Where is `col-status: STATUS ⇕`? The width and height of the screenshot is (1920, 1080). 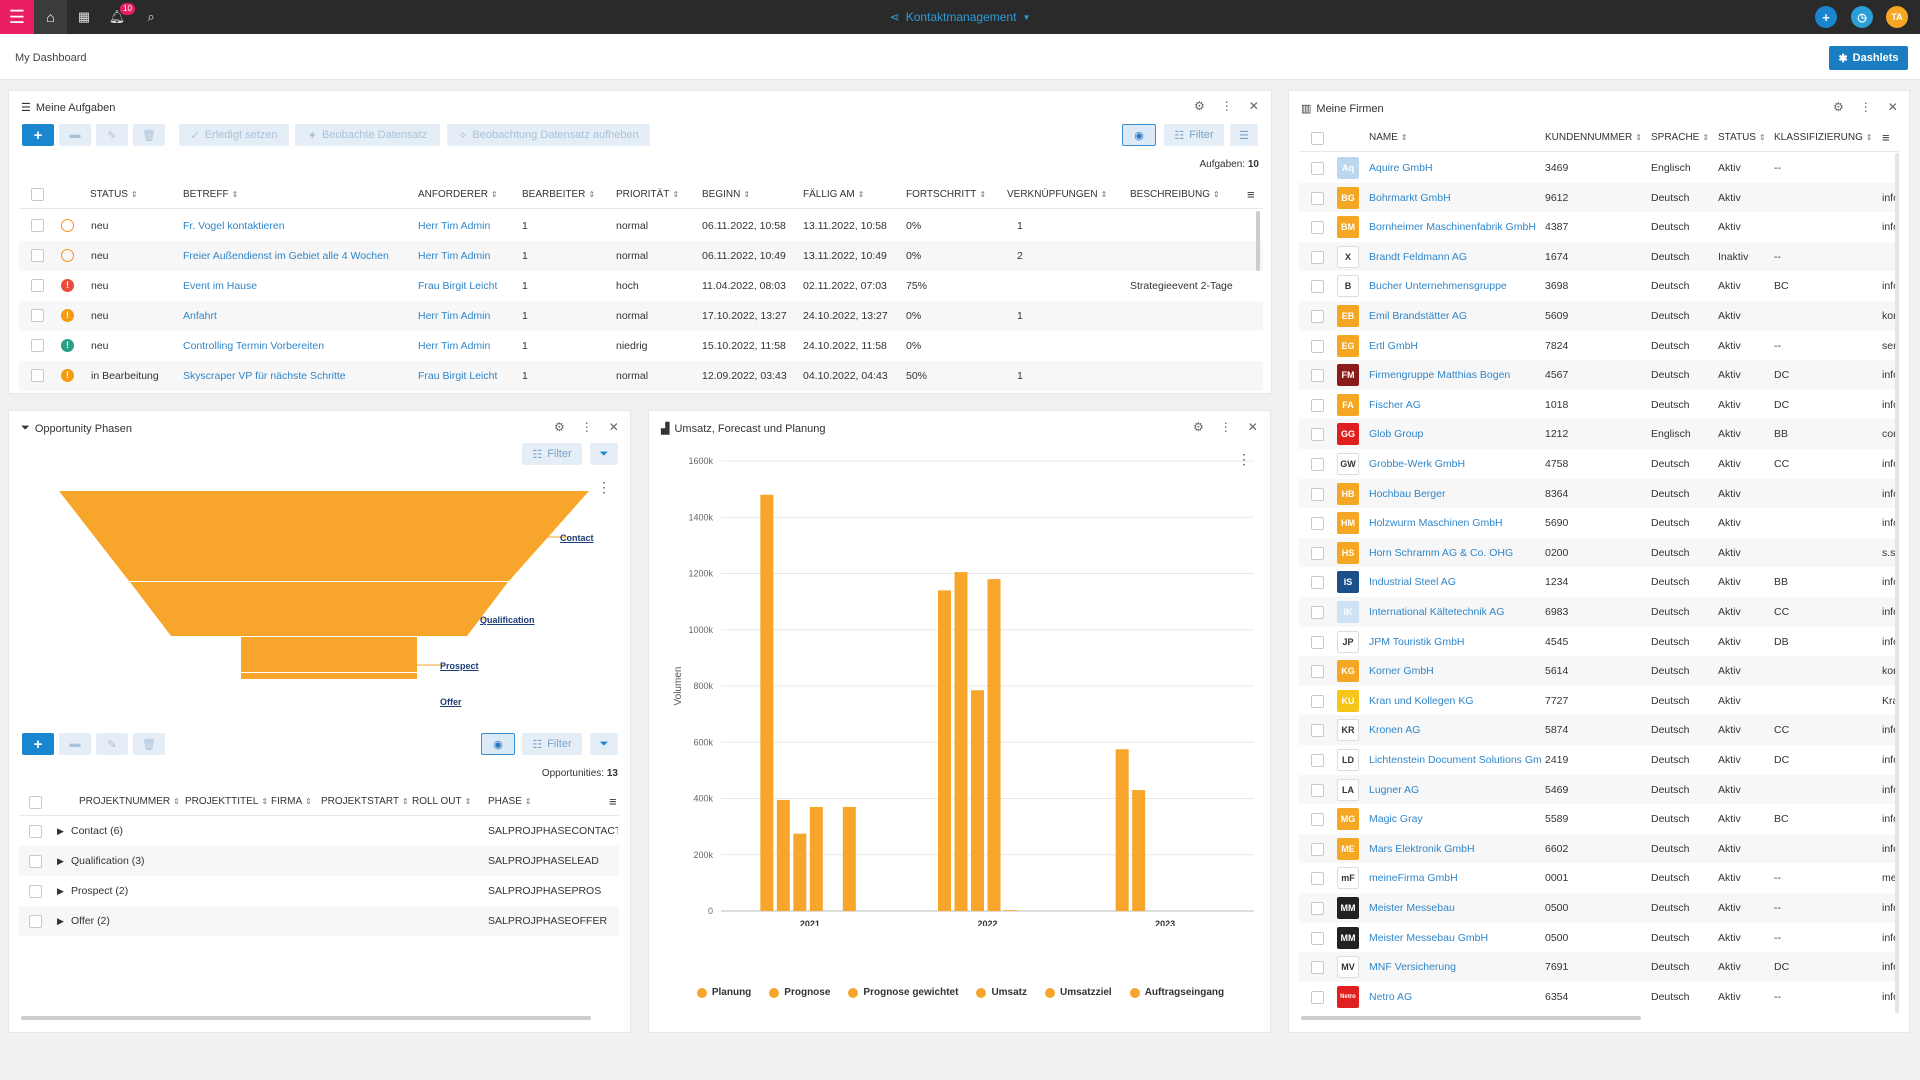 col-status: STATUS ⇕ is located at coordinates (114, 194).